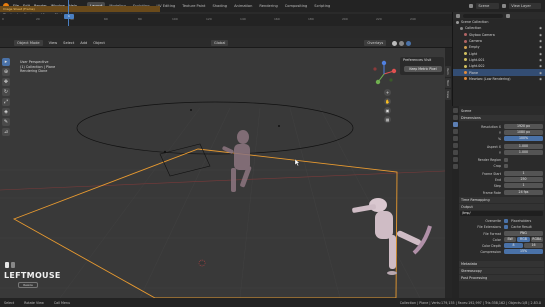 Image resolution: width=545 pixels, height=307 pixels. Describe the element at coordinates (387, 110) in the screenshot. I see `camera-view-icon: ▣` at that location.